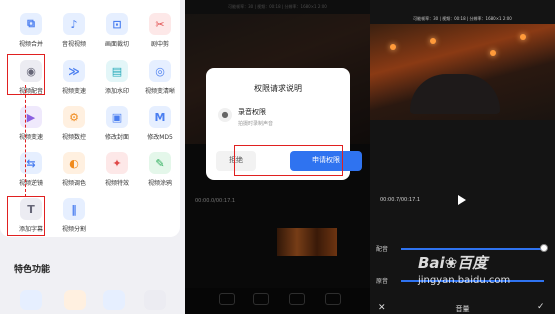 Image resolution: width=555 pixels, height=314 pixels. What do you see at coordinates (159, 91) in the screenshot?
I see `tool-label: 视频变清晰` at bounding box center [159, 91].